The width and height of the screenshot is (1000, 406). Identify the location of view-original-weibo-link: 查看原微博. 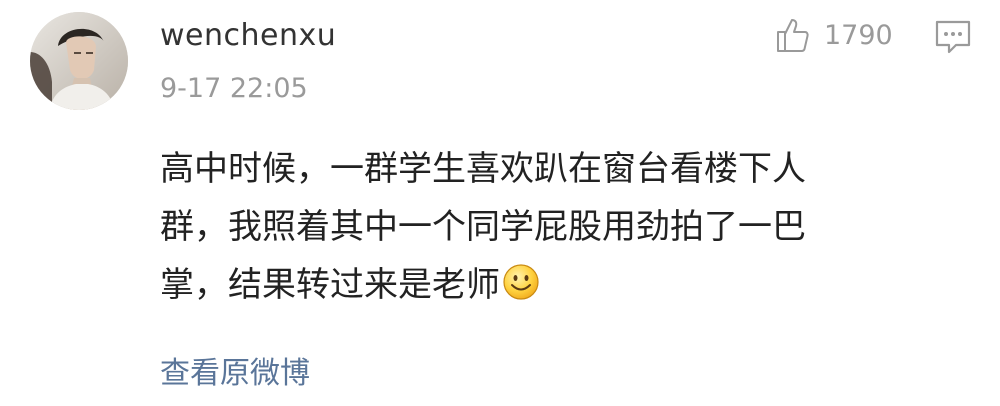
(235, 370).